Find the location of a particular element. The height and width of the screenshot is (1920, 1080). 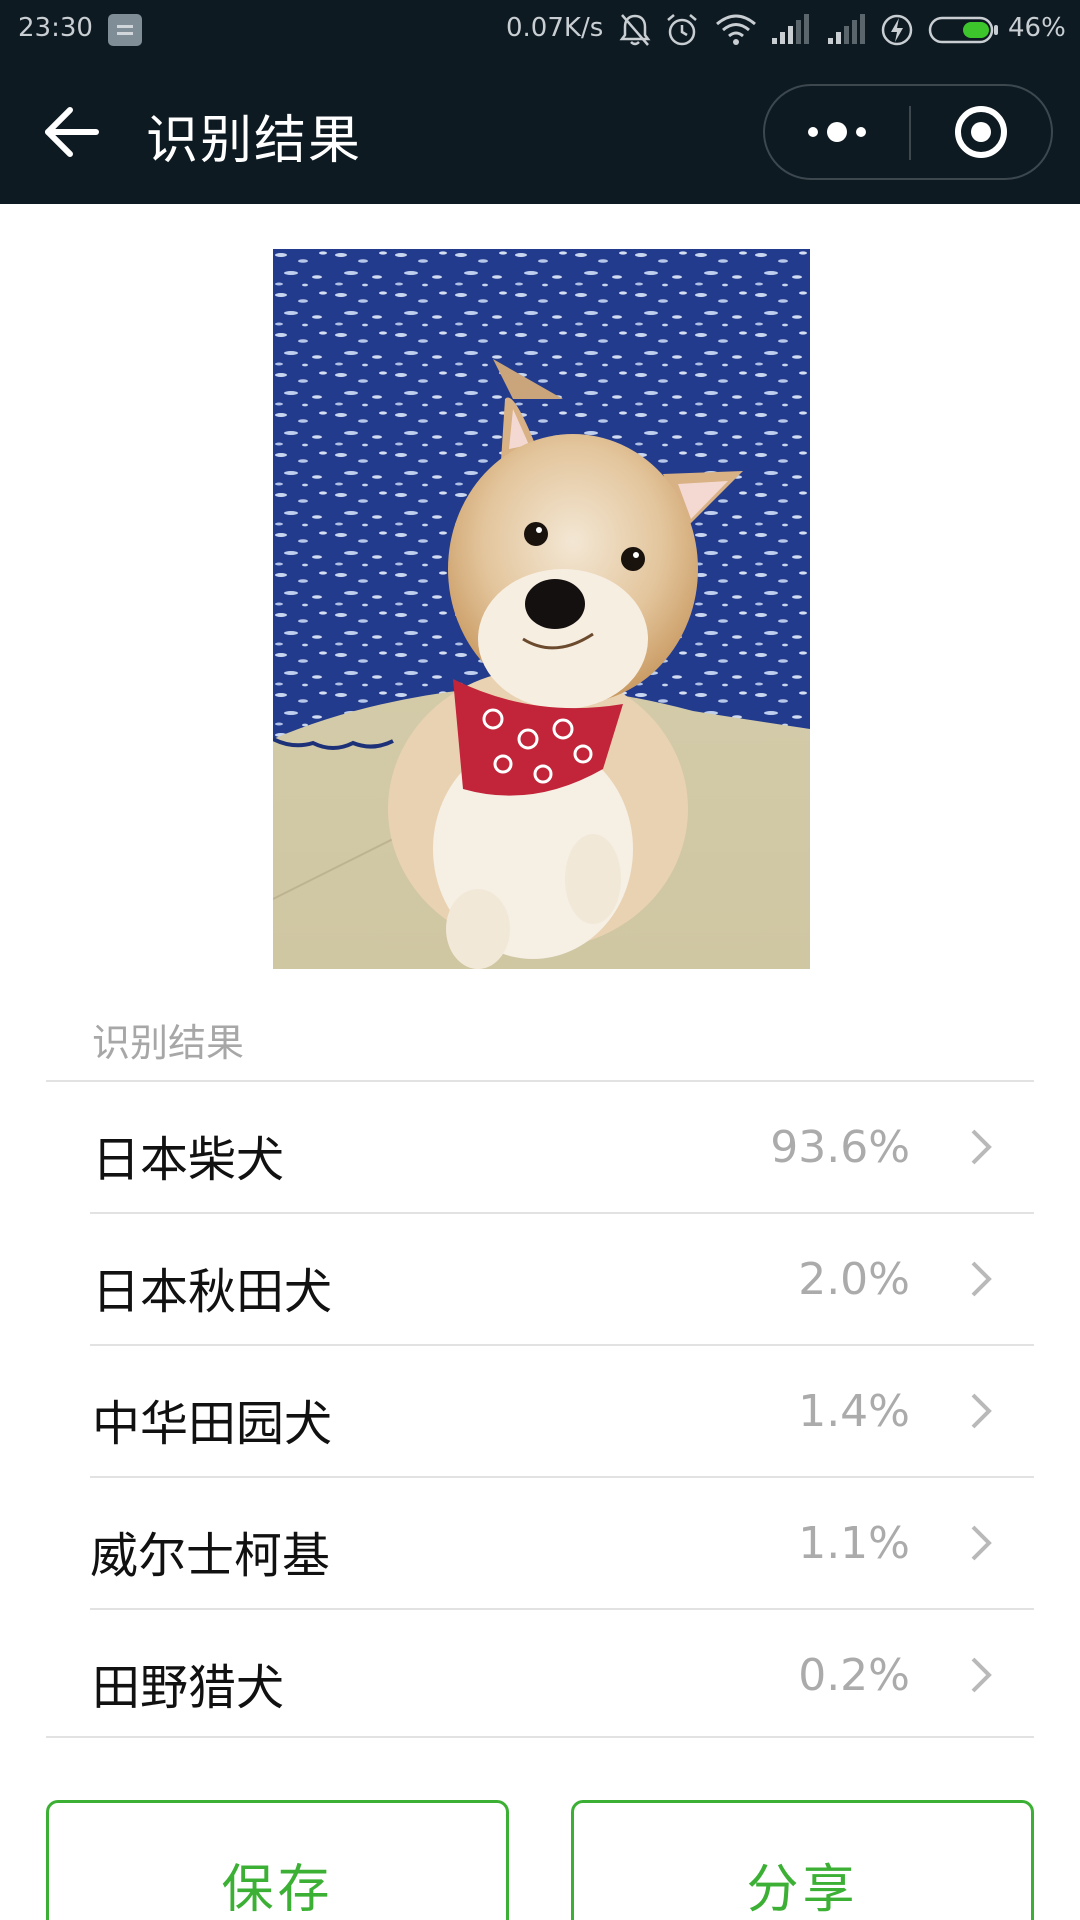

back-button is located at coordinates (72, 132).